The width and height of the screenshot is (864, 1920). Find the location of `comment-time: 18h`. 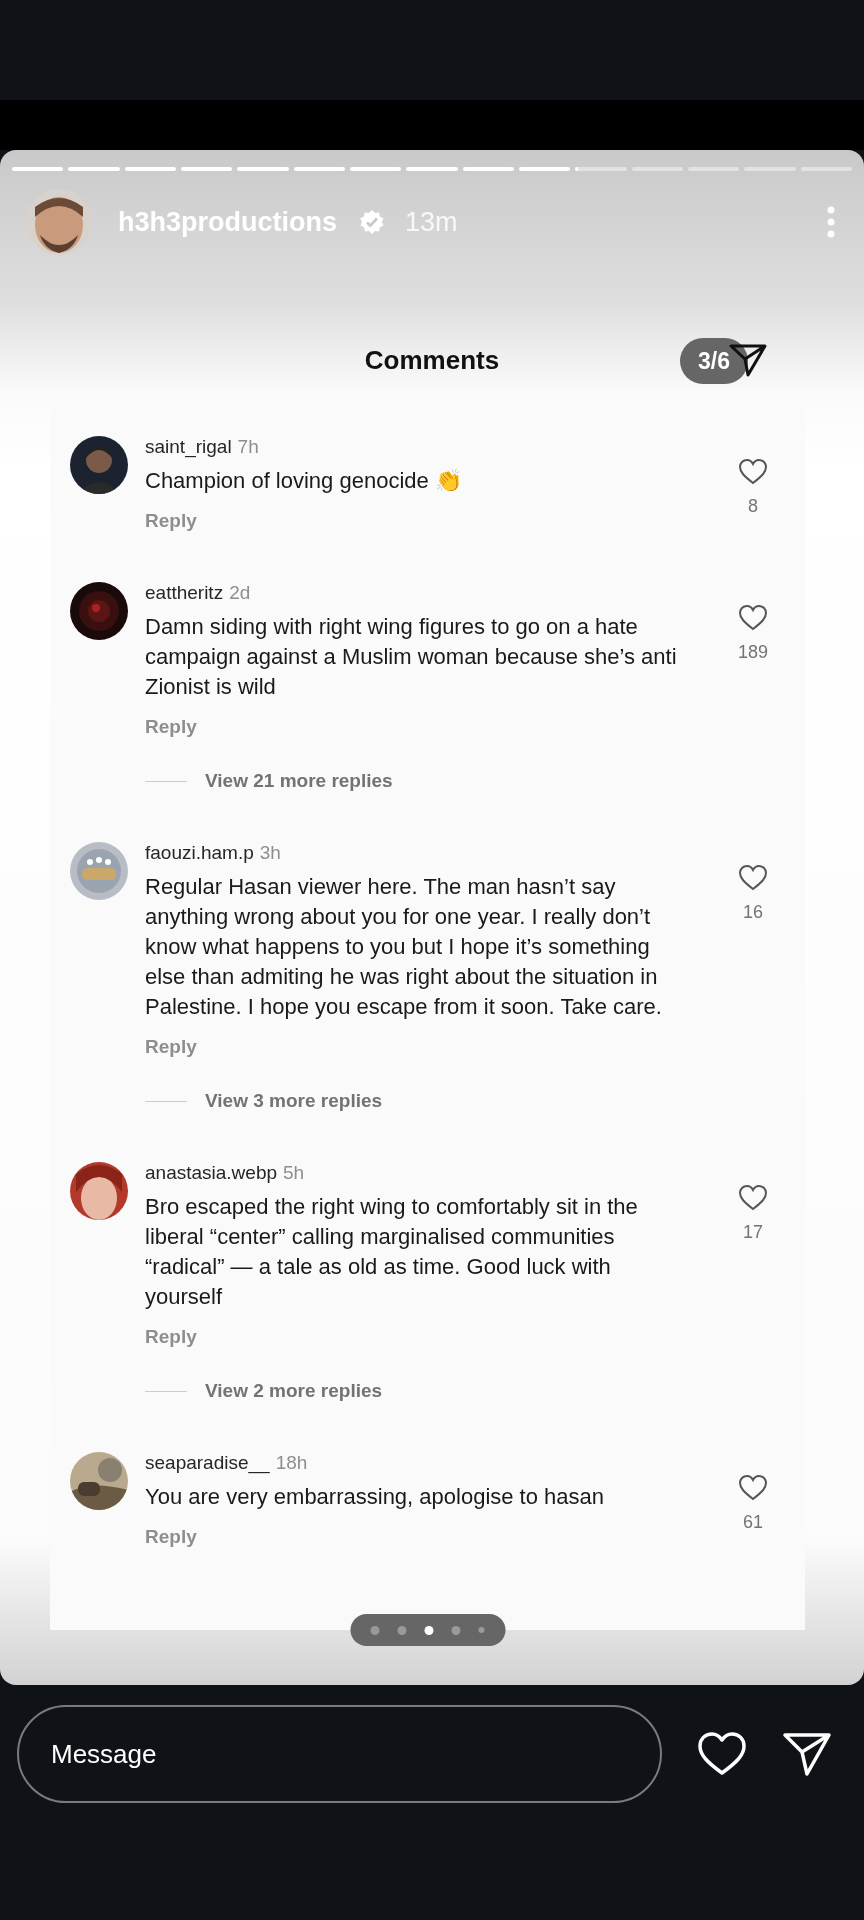

comment-time: 18h is located at coordinates (291, 1462).